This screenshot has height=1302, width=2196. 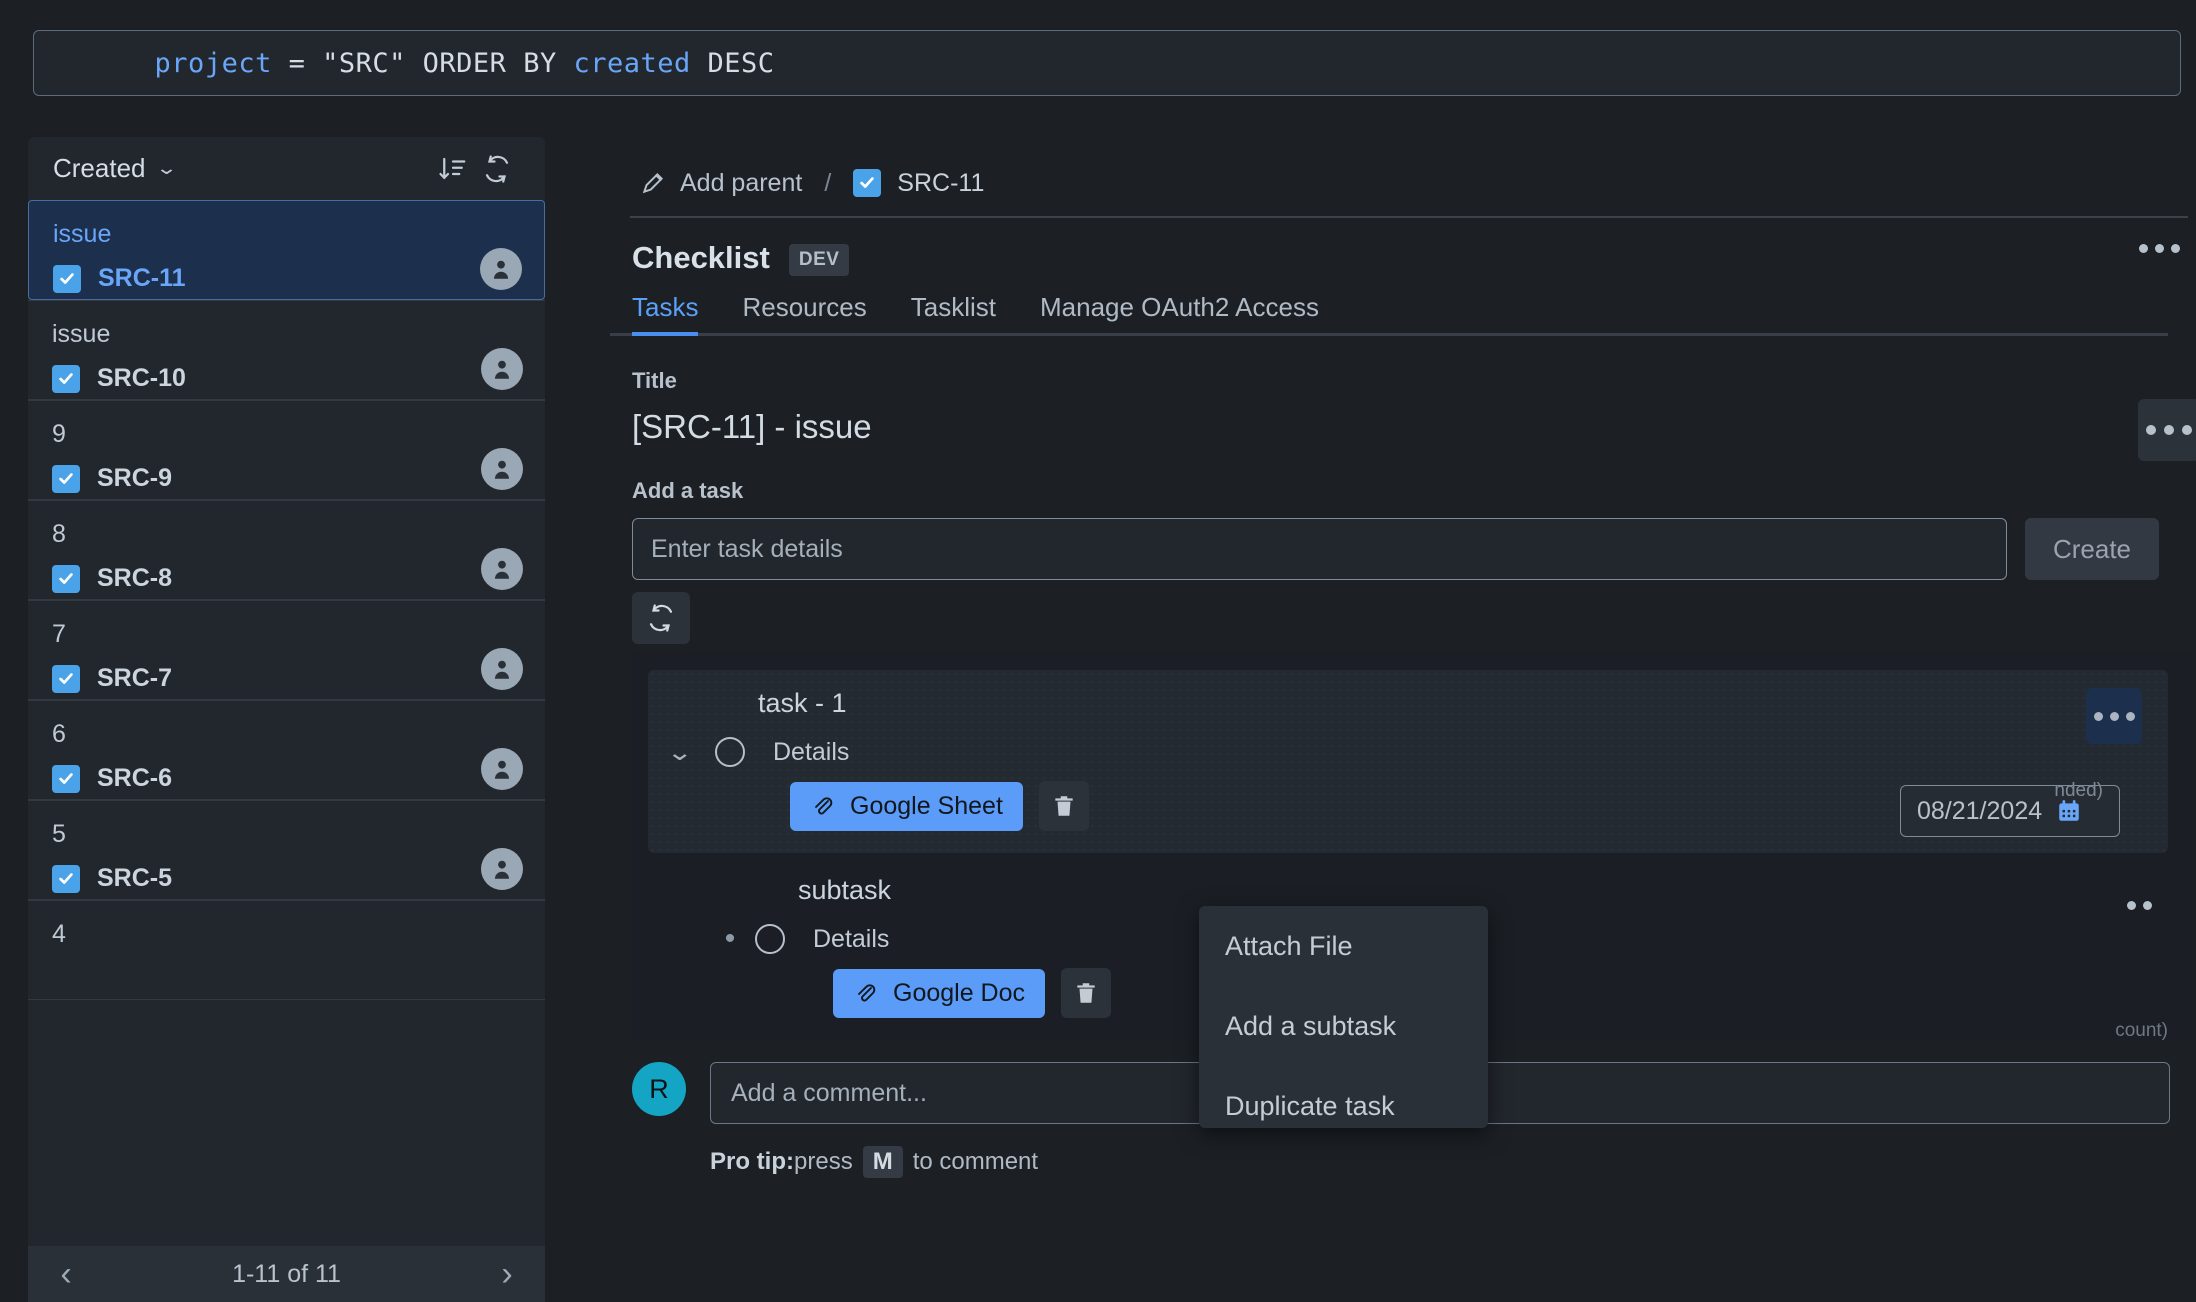 What do you see at coordinates (59, 834) in the screenshot?
I see `issue-summary: 5` at bounding box center [59, 834].